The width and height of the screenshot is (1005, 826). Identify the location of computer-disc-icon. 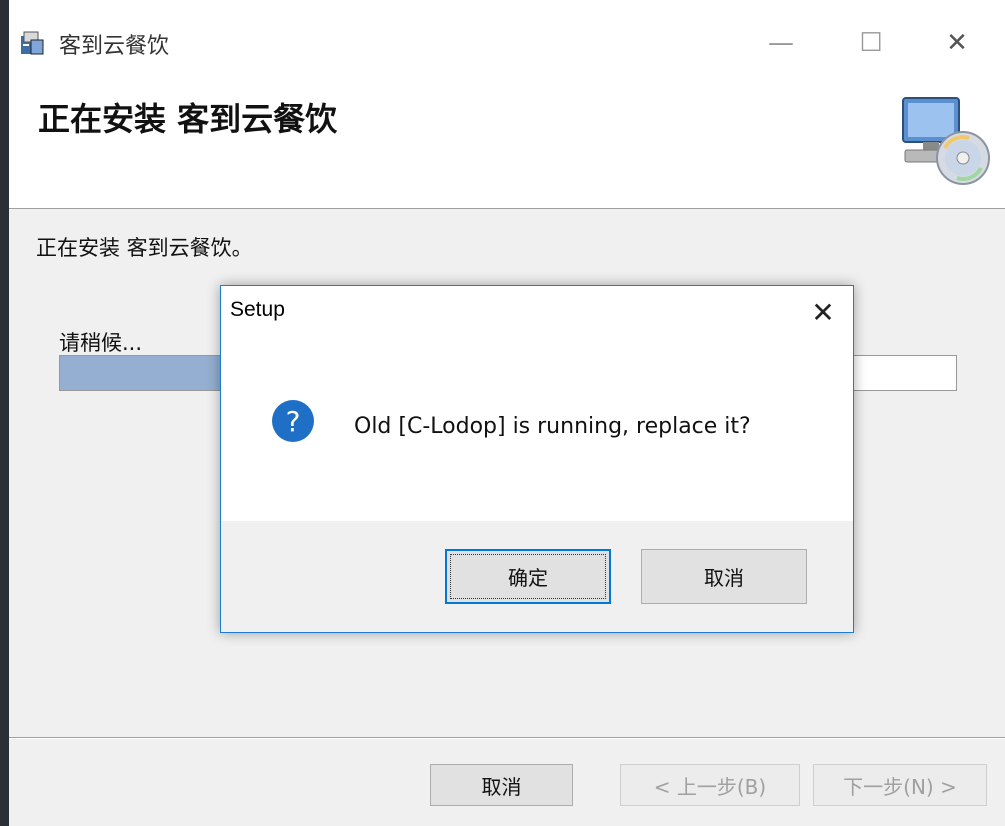
(946, 141).